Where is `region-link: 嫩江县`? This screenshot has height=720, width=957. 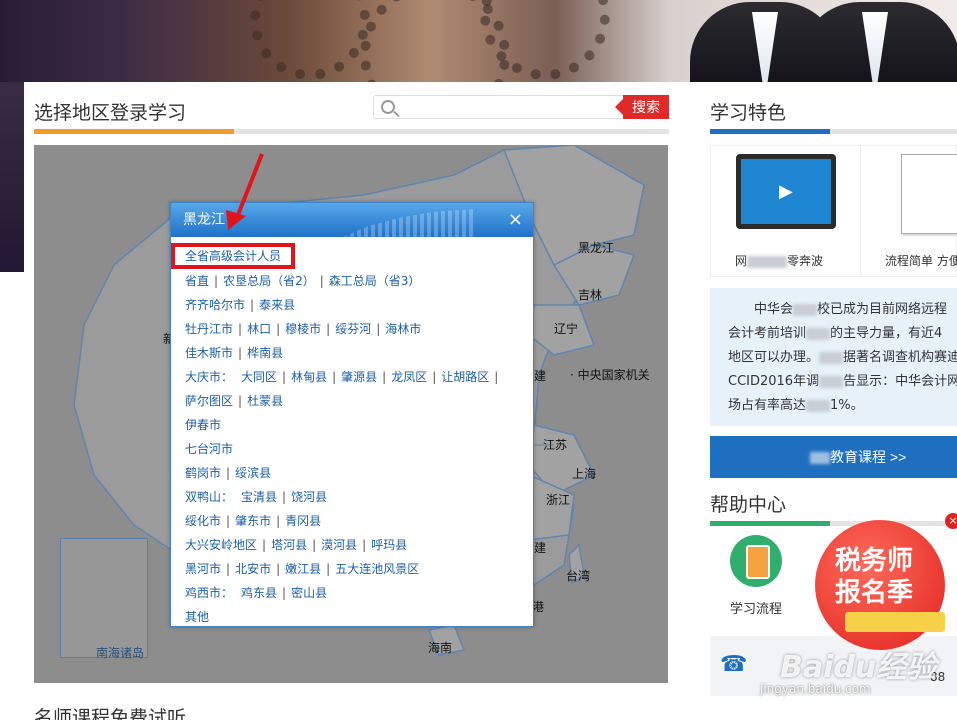
region-link: 嫩江县 is located at coordinates (303, 569).